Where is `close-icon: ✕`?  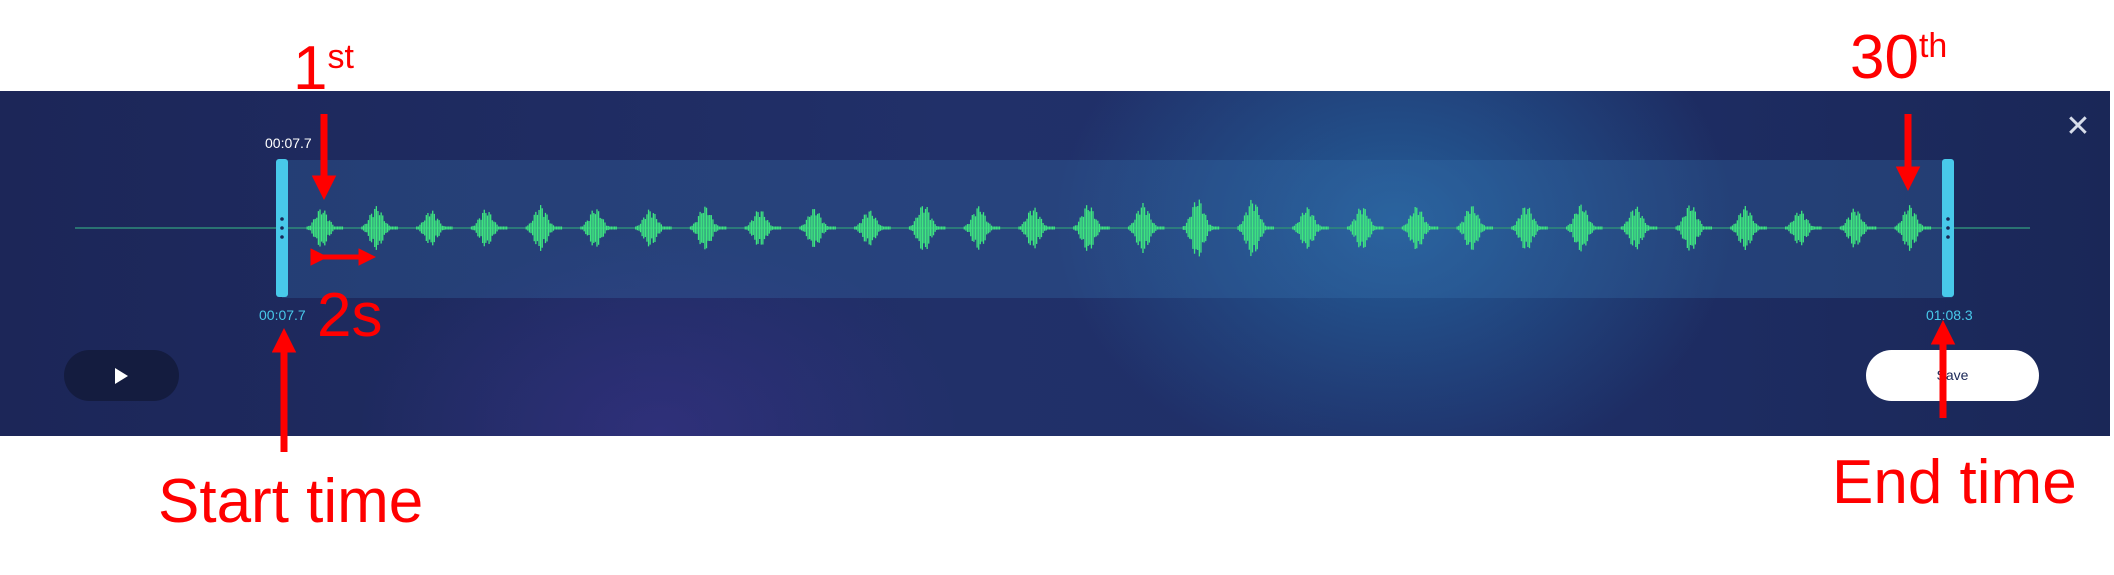 close-icon: ✕ is located at coordinates (2078, 126).